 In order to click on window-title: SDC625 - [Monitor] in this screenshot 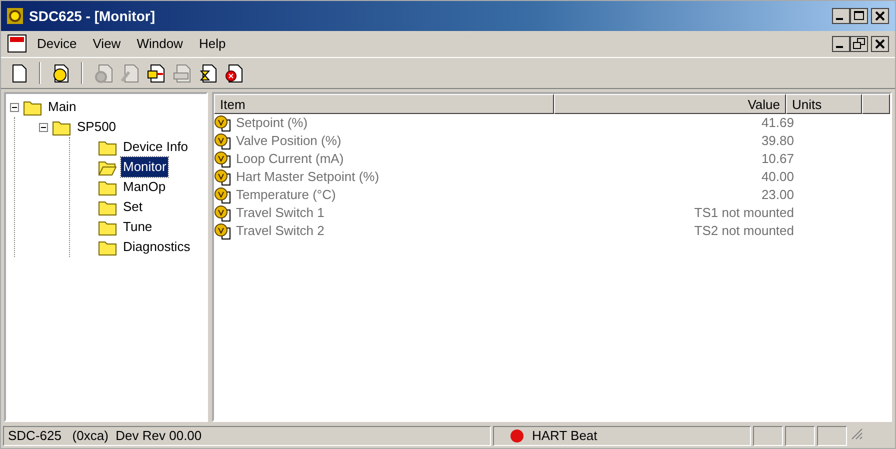, I will do `click(92, 16)`.